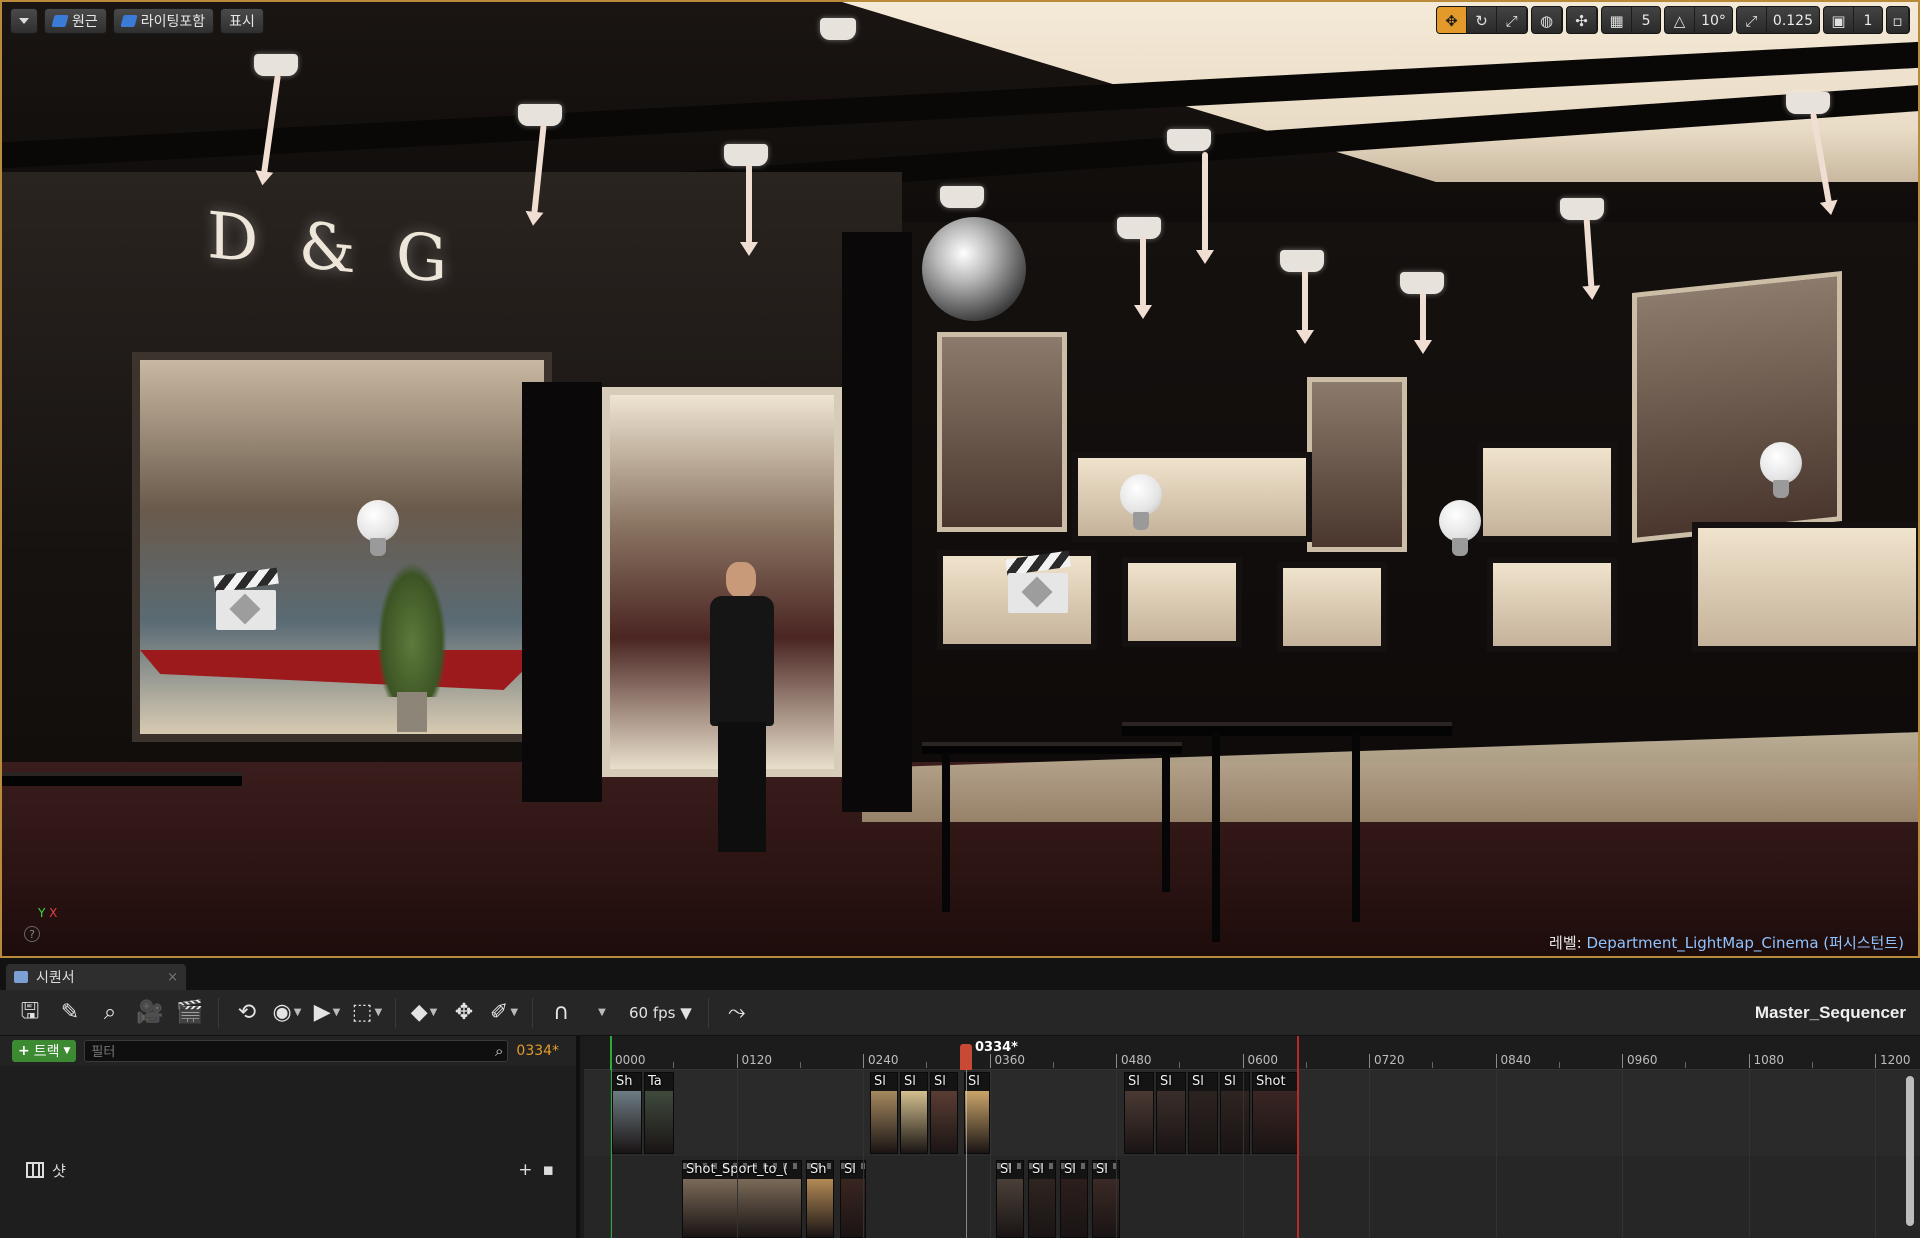  What do you see at coordinates (55, 978) in the screenshot?
I see `tab-label: 시퀀서` at bounding box center [55, 978].